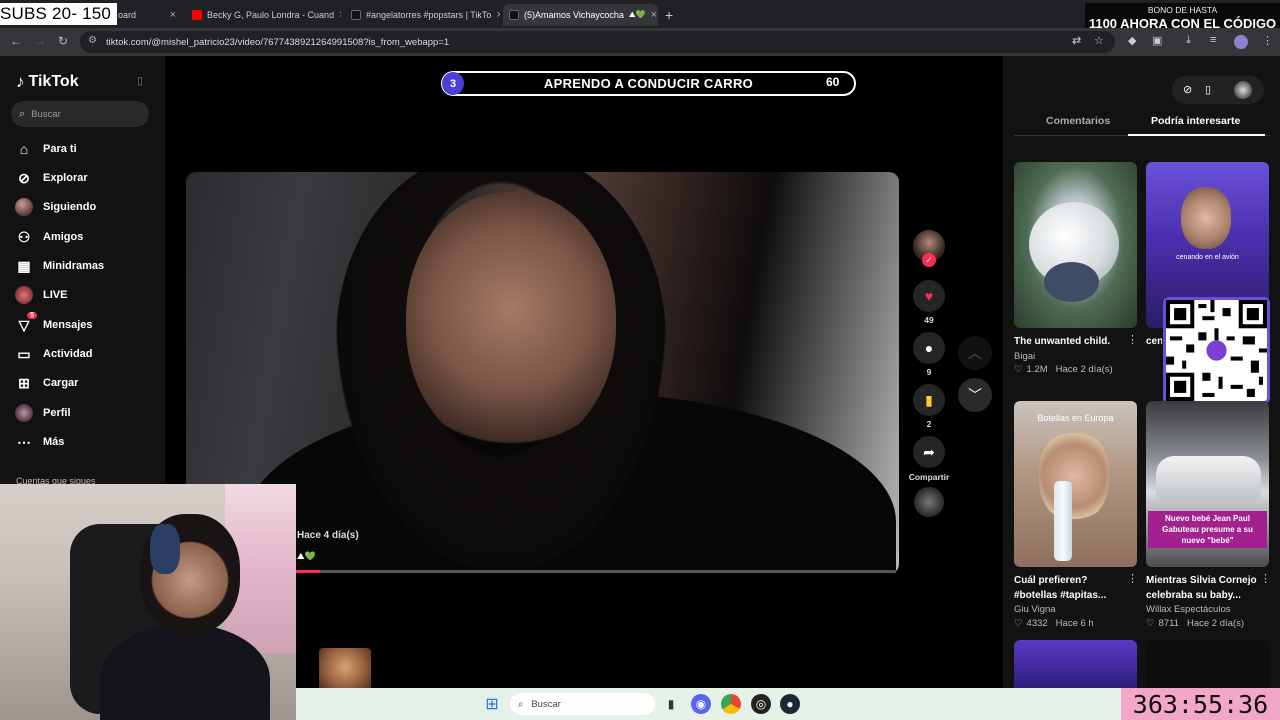 This screenshot has height=720, width=1280. Describe the element at coordinates (53, 81) in the screenshot. I see `logo-text: TikTok` at that location.